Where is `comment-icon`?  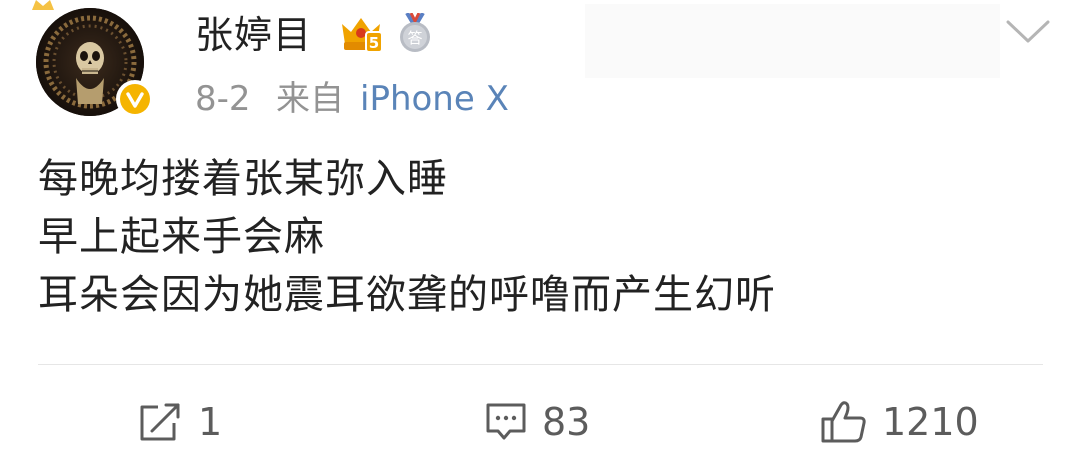
comment-icon is located at coordinates (506, 421).